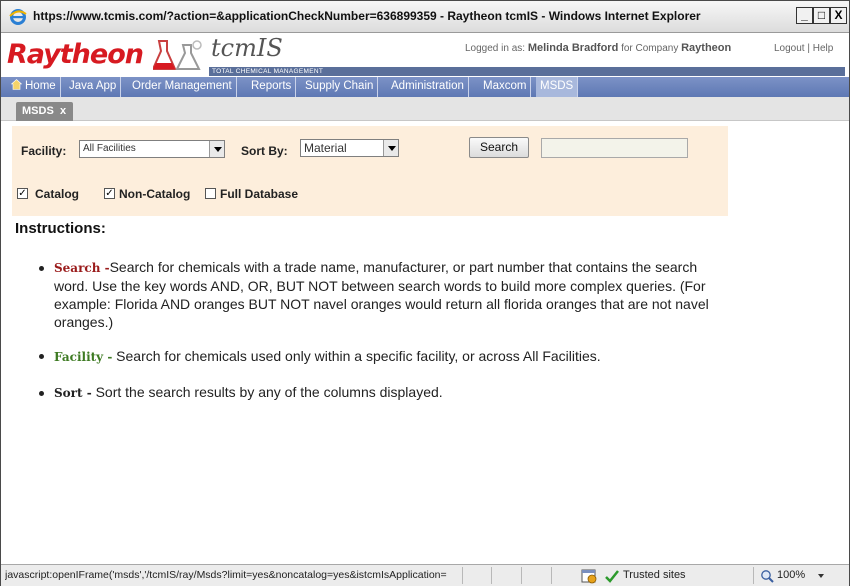 Image resolution: width=850 pixels, height=586 pixels. What do you see at coordinates (18, 17) in the screenshot?
I see `ie-icon` at bounding box center [18, 17].